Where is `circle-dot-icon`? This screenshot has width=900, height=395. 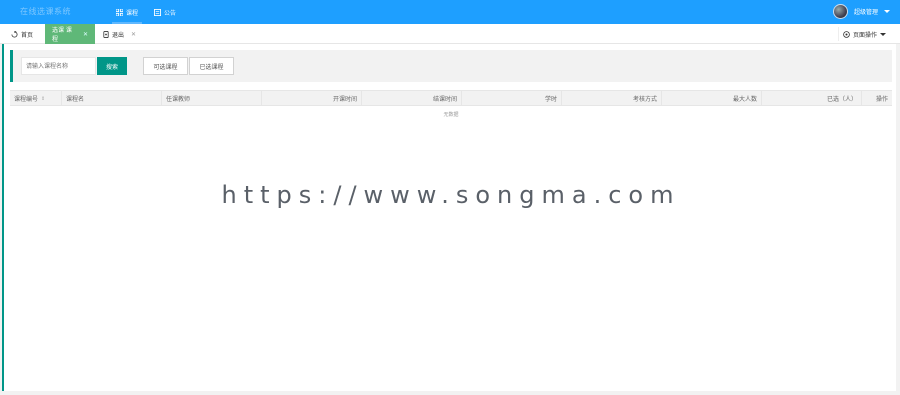 circle-dot-icon is located at coordinates (846, 34).